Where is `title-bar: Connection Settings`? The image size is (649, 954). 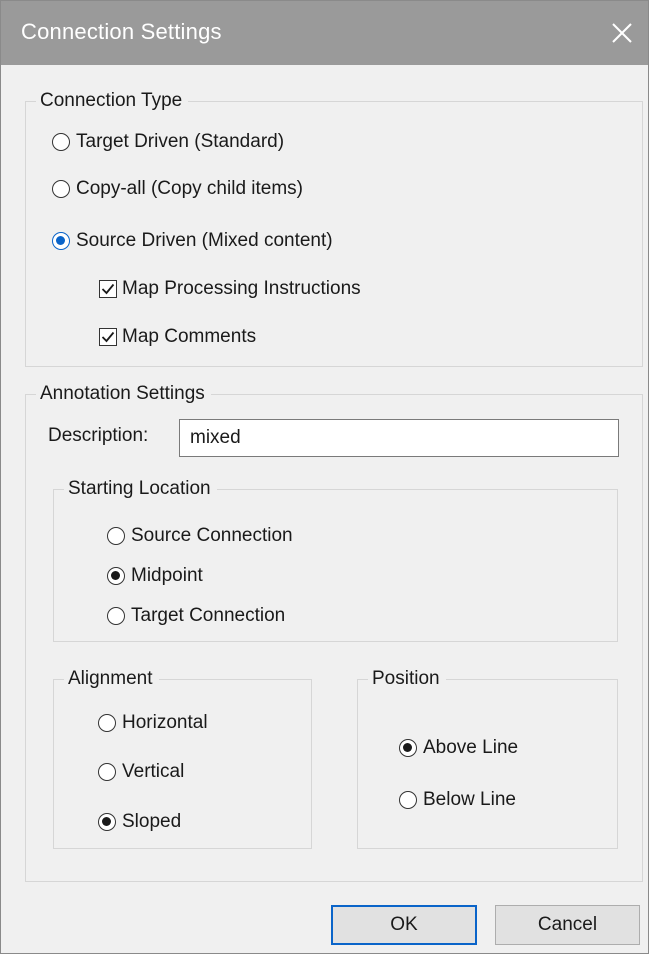 title-bar: Connection Settings is located at coordinates (324, 33).